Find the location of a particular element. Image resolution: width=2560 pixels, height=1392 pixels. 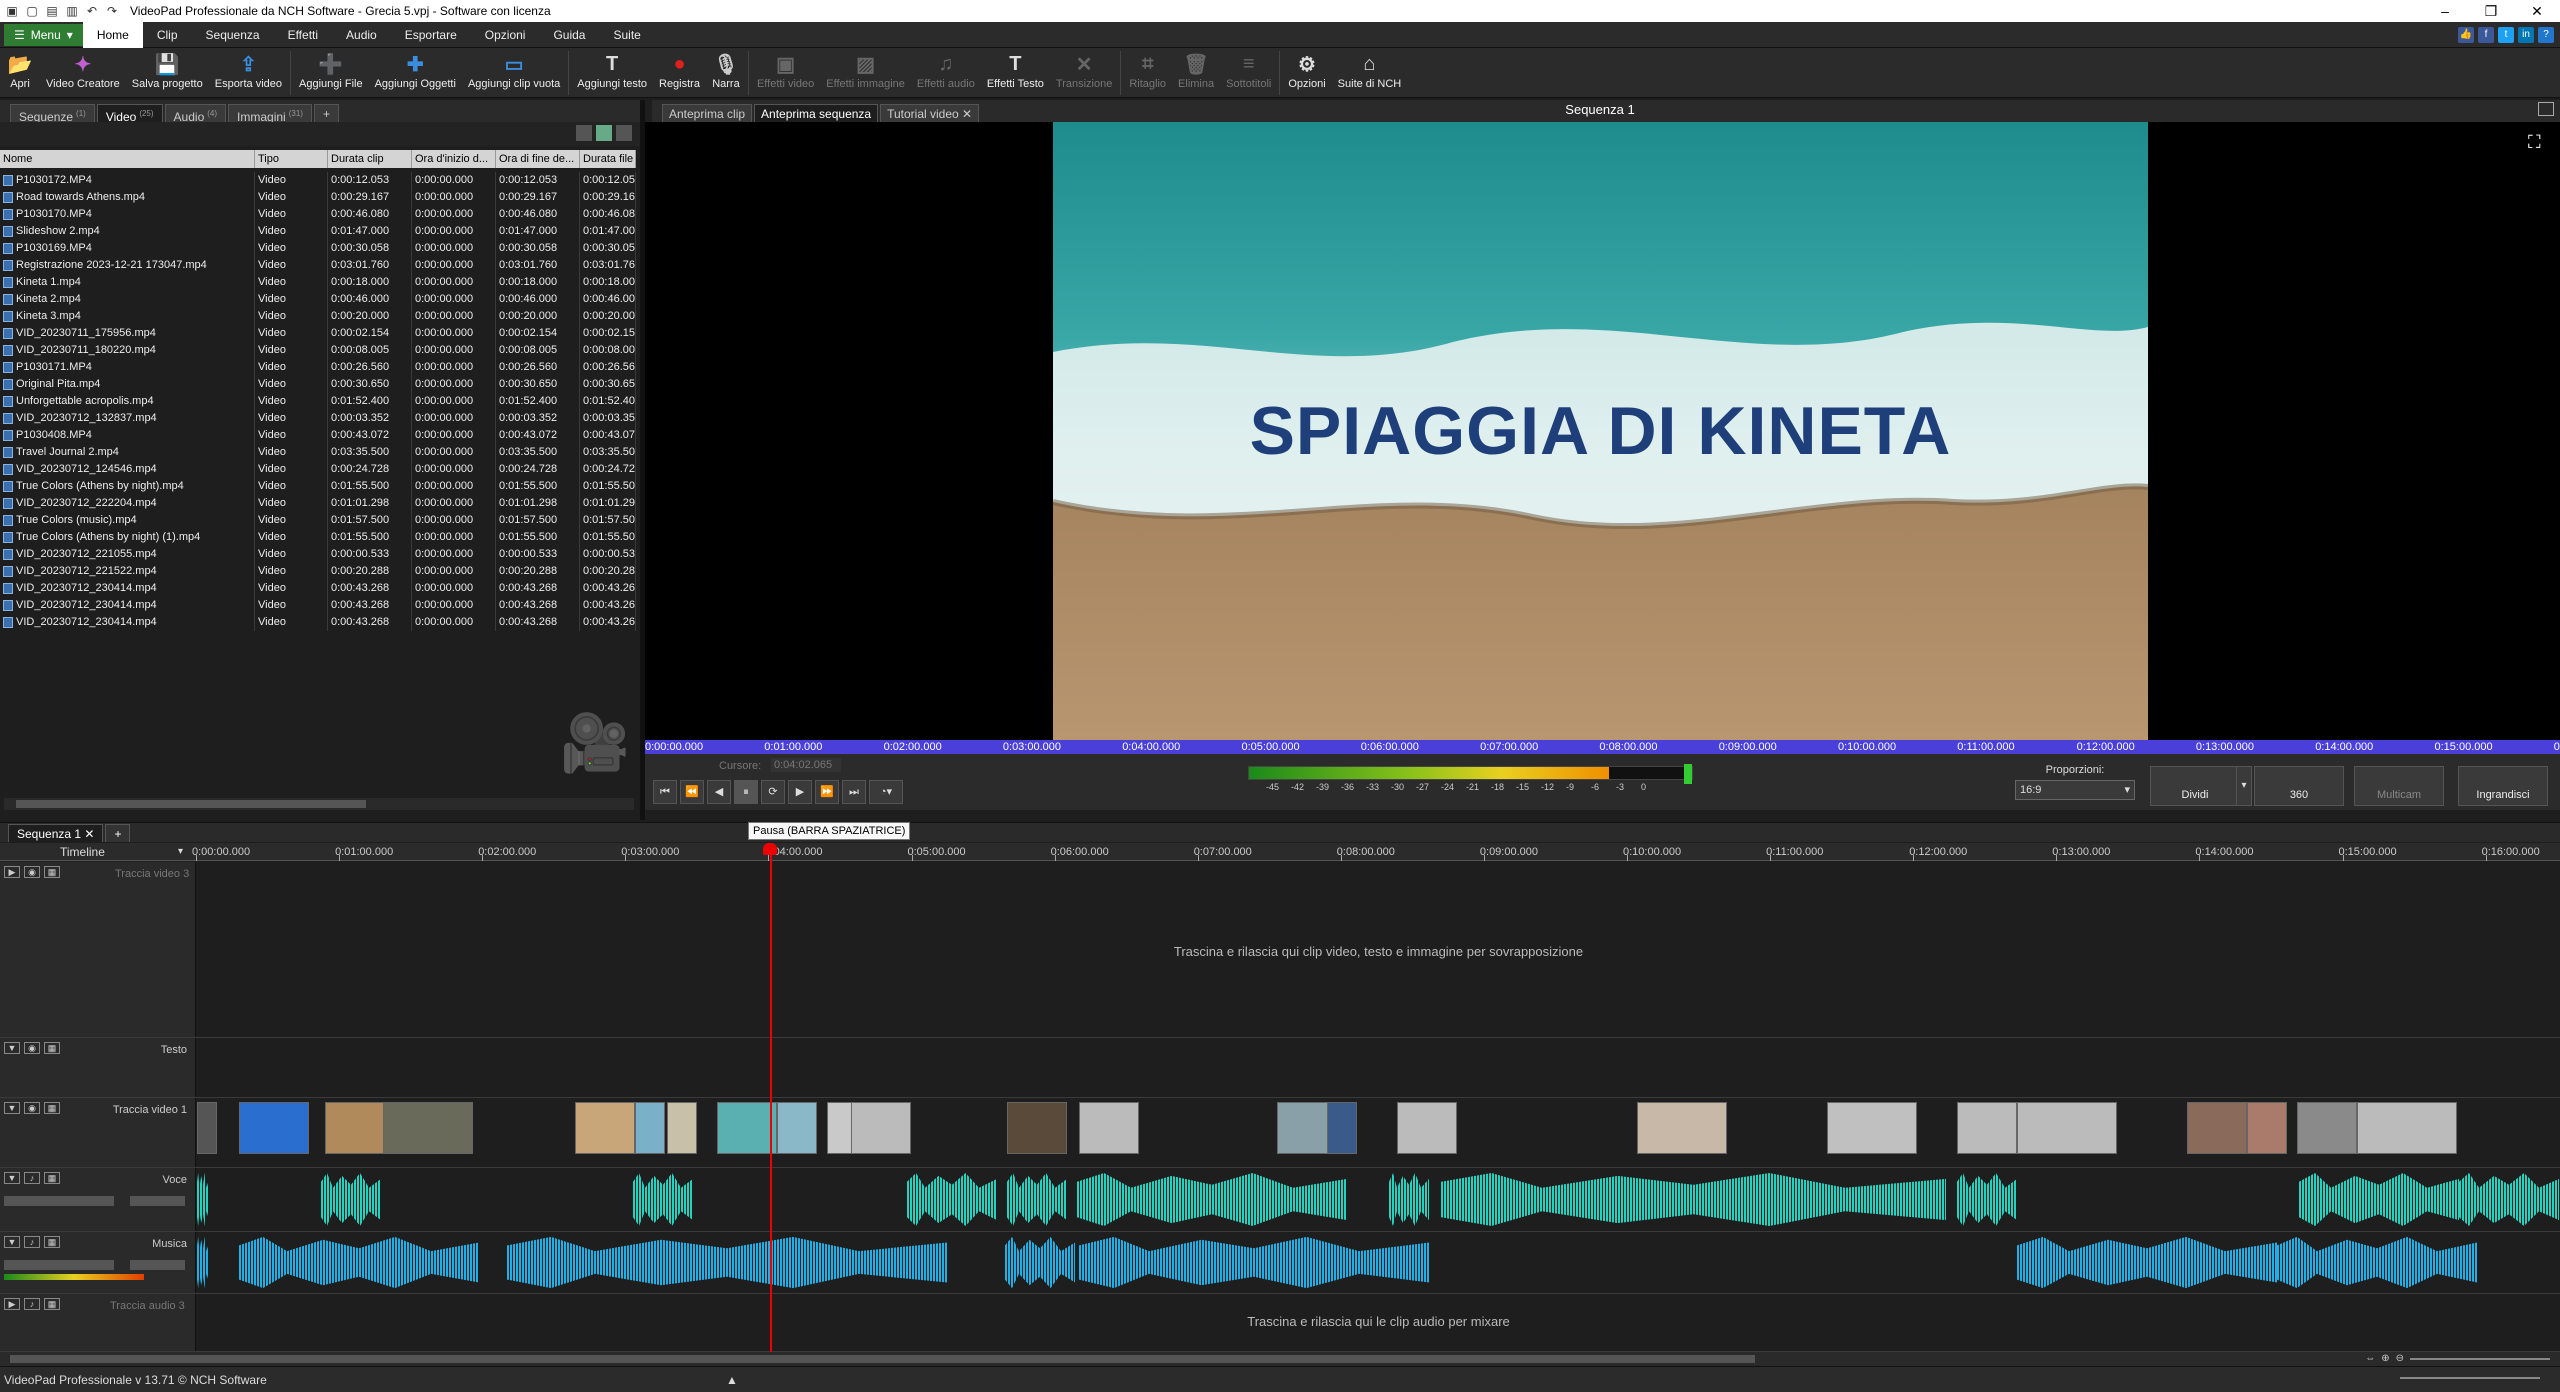

multicam-button: Multicam is located at coordinates (2399, 786).